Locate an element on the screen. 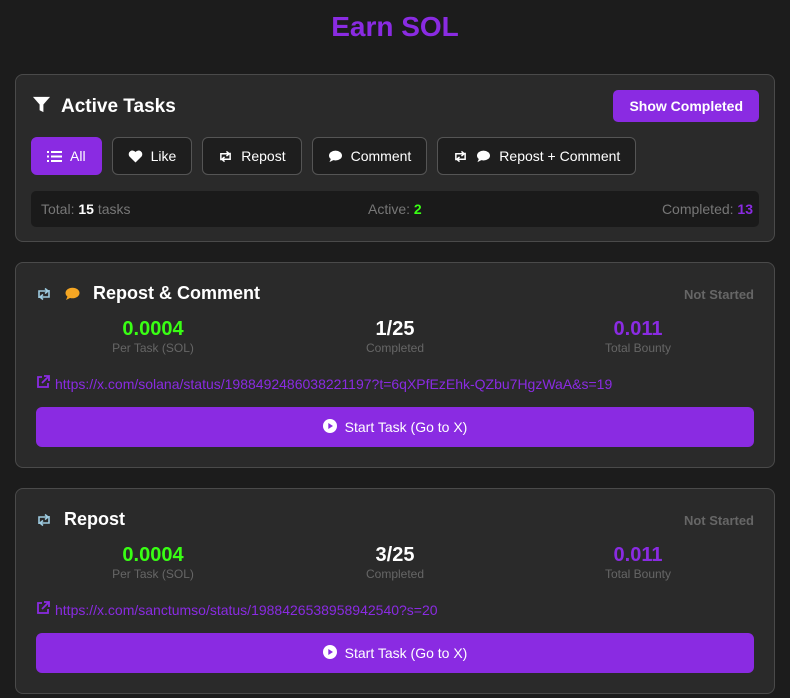 The height and width of the screenshot is (698, 790). stat-completed-value: 13 is located at coordinates (745, 209).